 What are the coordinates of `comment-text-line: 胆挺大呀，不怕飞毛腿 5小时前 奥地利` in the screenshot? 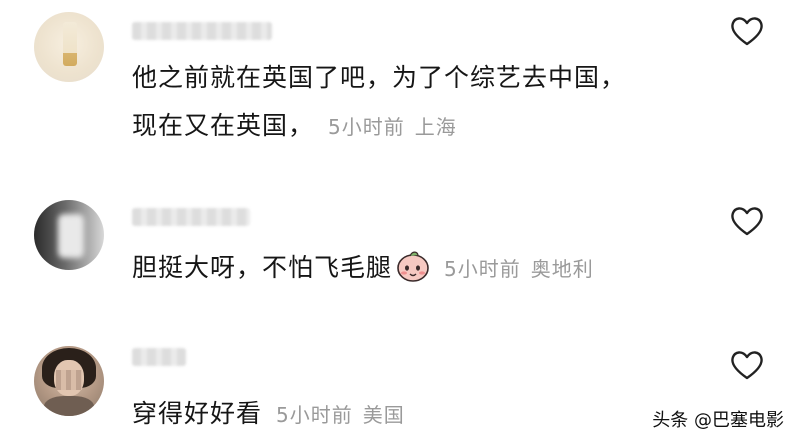 It's located at (363, 266).